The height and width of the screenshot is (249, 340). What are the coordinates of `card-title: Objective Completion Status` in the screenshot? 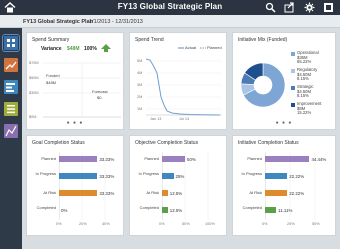 It's located at (167, 143).